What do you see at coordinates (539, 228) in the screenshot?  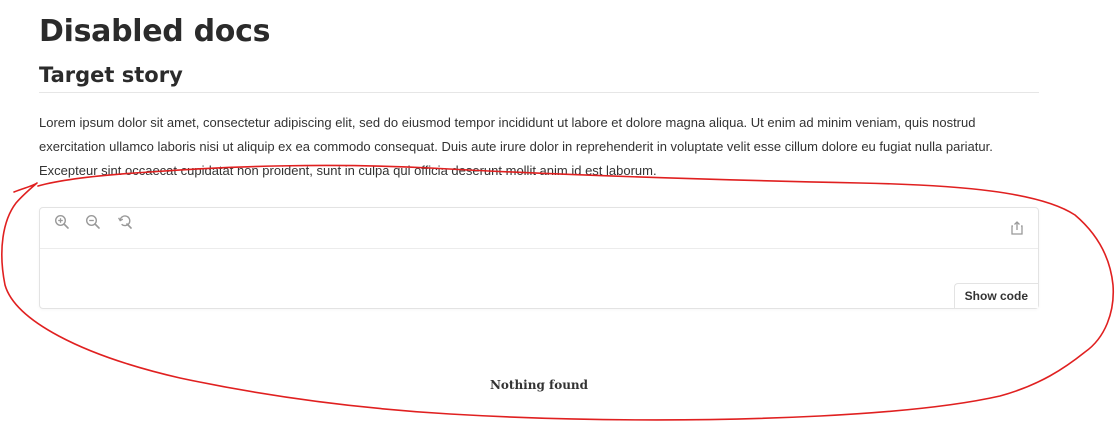 I see `preview-toolbar` at bounding box center [539, 228].